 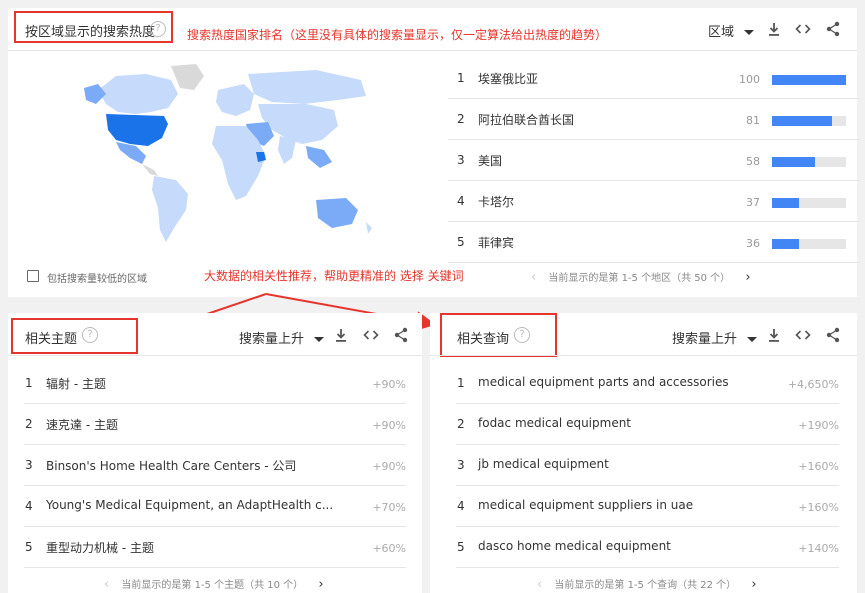 I want to click on list-item-label: 辐射 - 主题, so click(x=76, y=383).